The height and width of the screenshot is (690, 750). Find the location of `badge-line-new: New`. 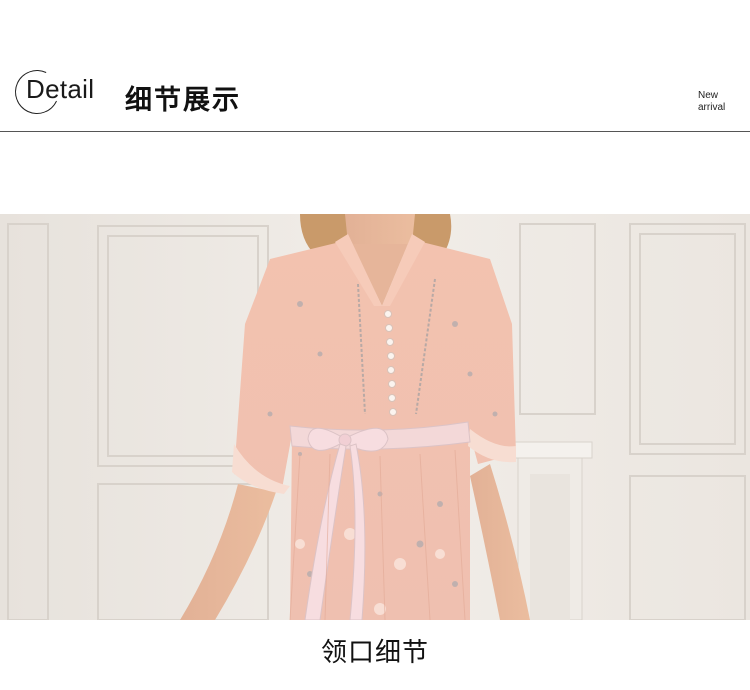

badge-line-new: New is located at coordinates (708, 95).